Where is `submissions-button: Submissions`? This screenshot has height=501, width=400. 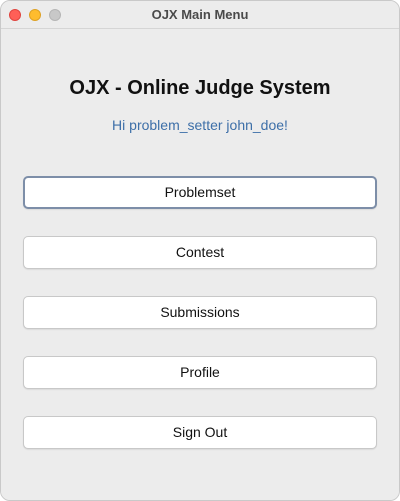 submissions-button: Submissions is located at coordinates (200, 312).